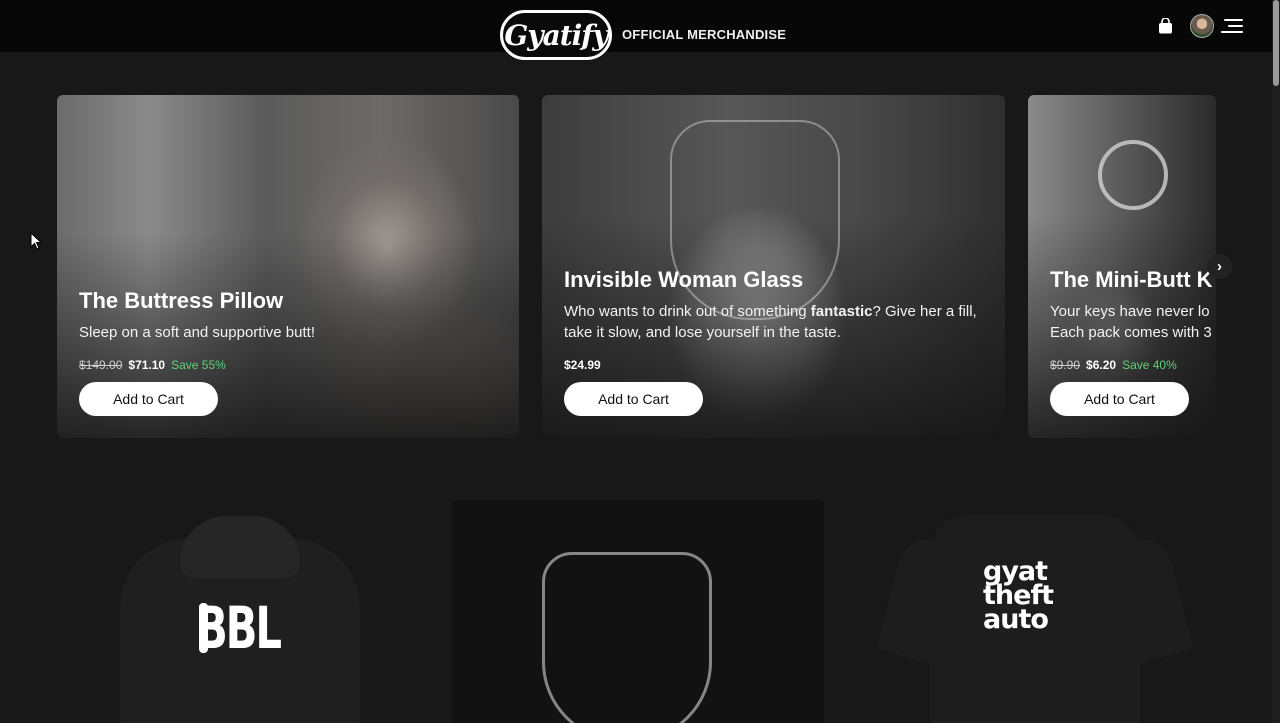 The height and width of the screenshot is (723, 1280). What do you see at coordinates (101, 365) in the screenshot?
I see `old-price: $149.00` at bounding box center [101, 365].